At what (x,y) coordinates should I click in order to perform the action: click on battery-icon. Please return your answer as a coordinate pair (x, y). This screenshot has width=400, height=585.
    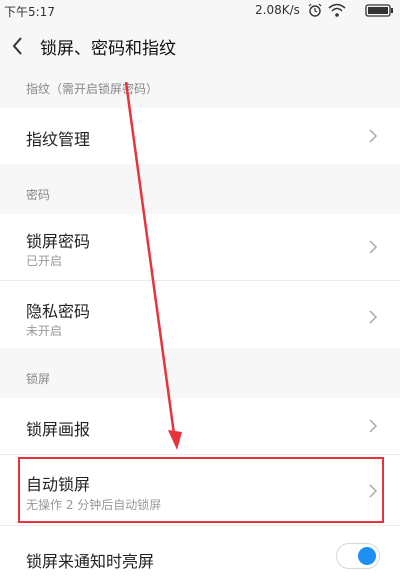
    Looking at the image, I should click on (379, 10).